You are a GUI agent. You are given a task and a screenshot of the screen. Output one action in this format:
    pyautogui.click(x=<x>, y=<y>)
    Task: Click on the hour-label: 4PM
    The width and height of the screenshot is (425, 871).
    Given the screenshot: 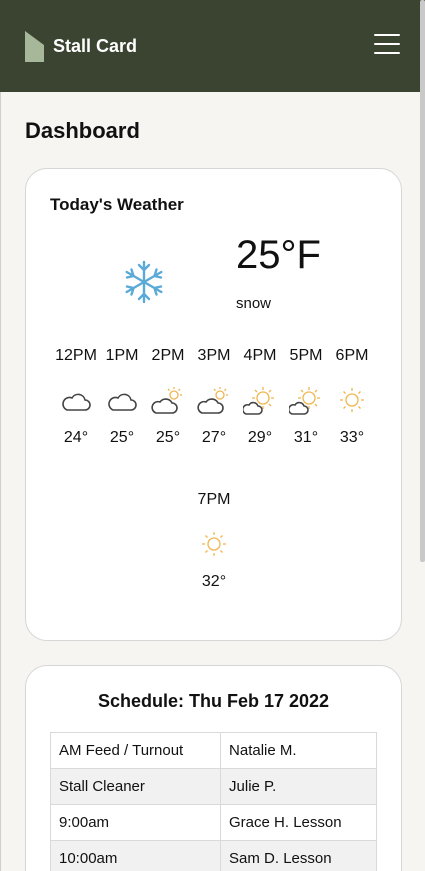 What is the action you would take?
    pyautogui.click(x=260, y=355)
    